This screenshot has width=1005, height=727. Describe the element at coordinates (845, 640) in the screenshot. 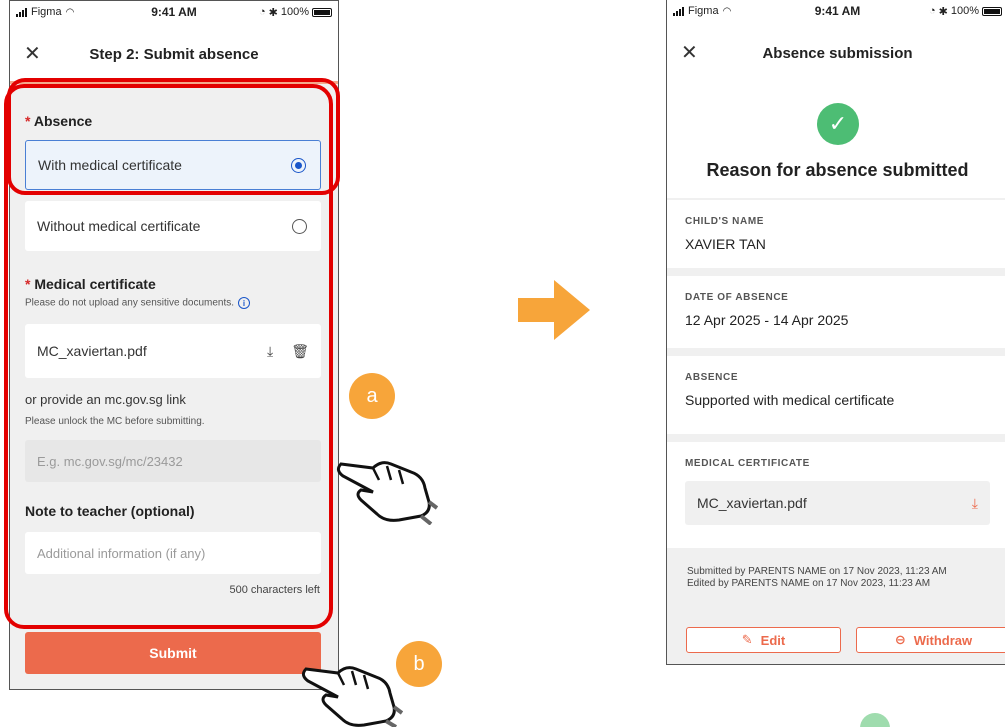

I see `action-buttons: ✎ Edit ⊖ Withdraw` at that location.